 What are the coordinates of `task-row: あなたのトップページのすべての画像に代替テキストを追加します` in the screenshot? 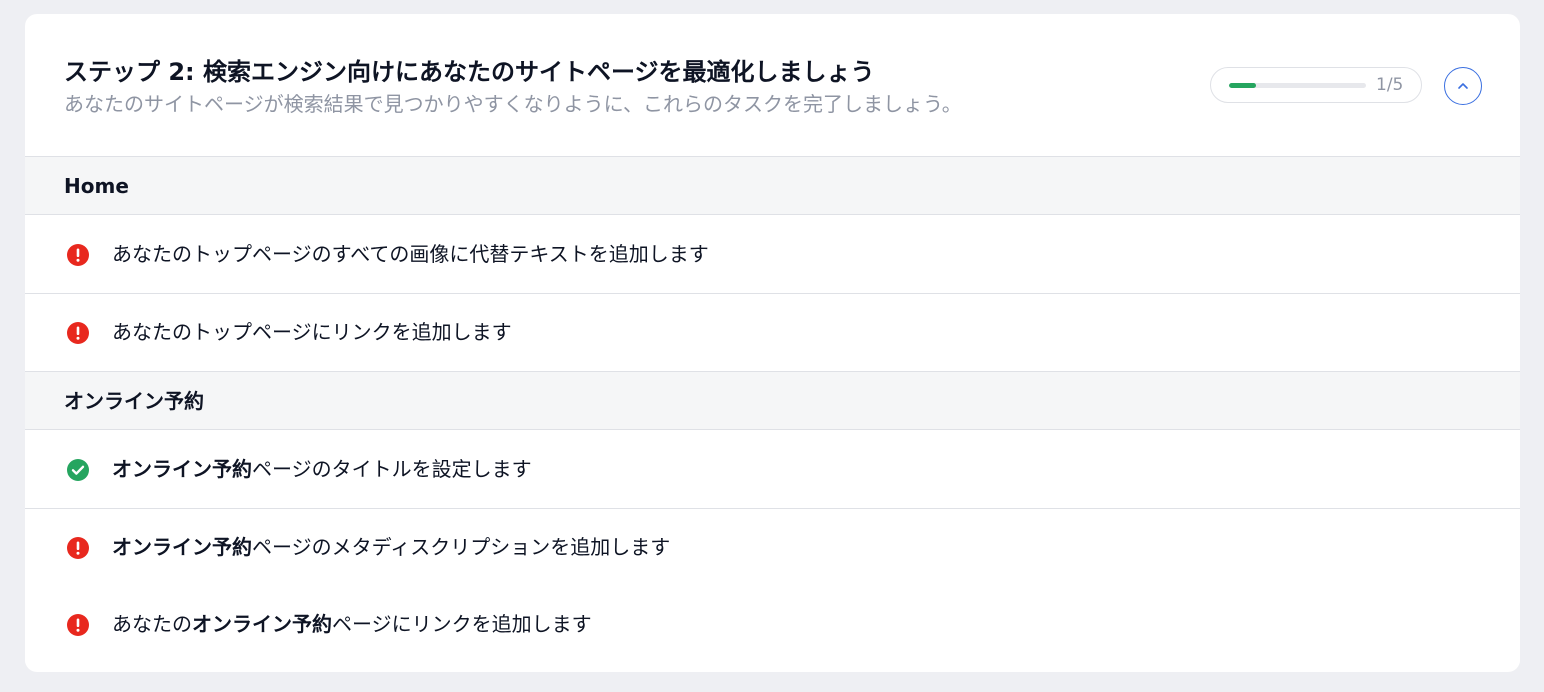 It's located at (772, 255).